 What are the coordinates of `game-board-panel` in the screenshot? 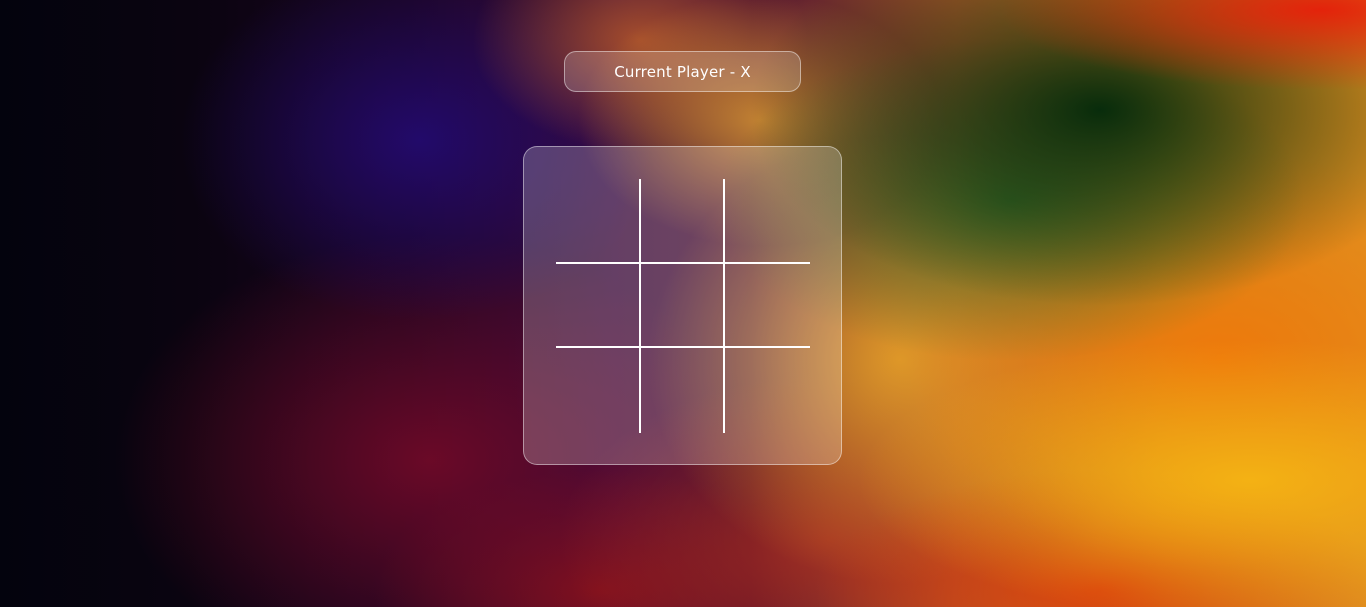 It's located at (682, 305).